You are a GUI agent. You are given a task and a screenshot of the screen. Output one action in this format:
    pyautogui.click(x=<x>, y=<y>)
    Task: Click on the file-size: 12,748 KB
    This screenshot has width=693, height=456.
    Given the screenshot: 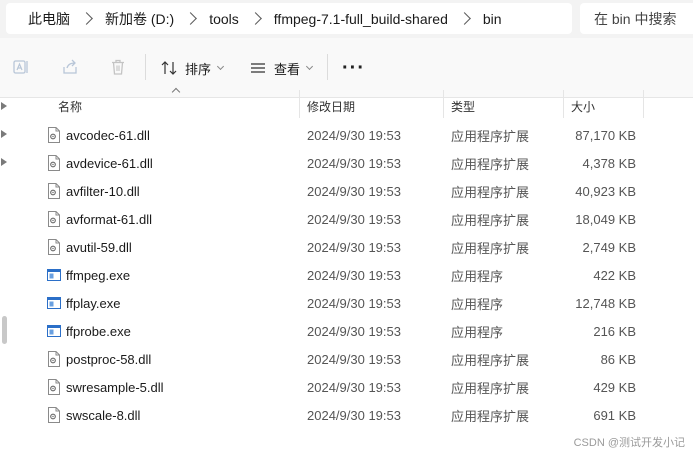 What is the action you would take?
    pyautogui.click(x=605, y=303)
    